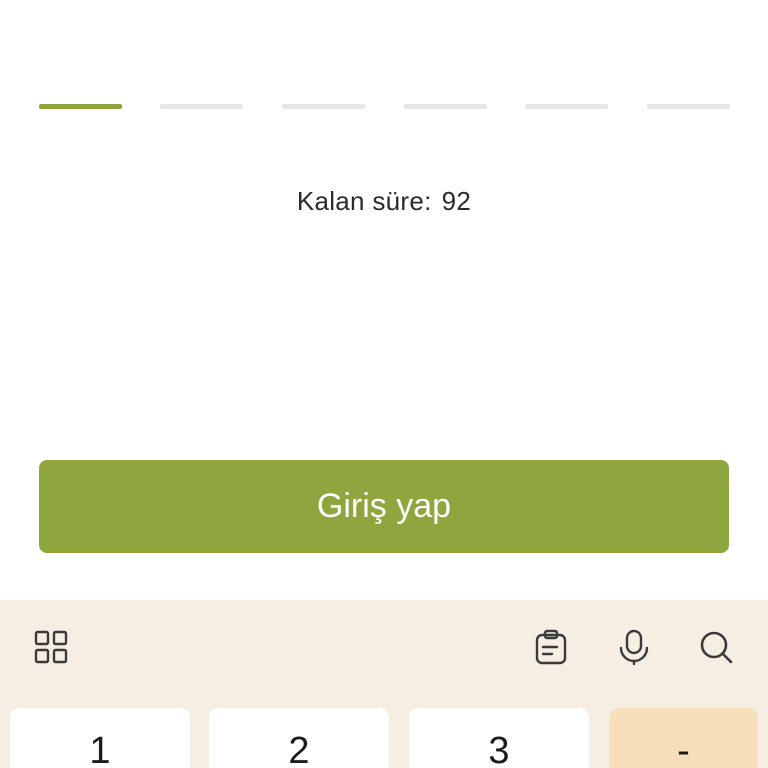 The height and width of the screenshot is (768, 768). Describe the element at coordinates (683, 749) in the screenshot. I see `key-label: -` at that location.